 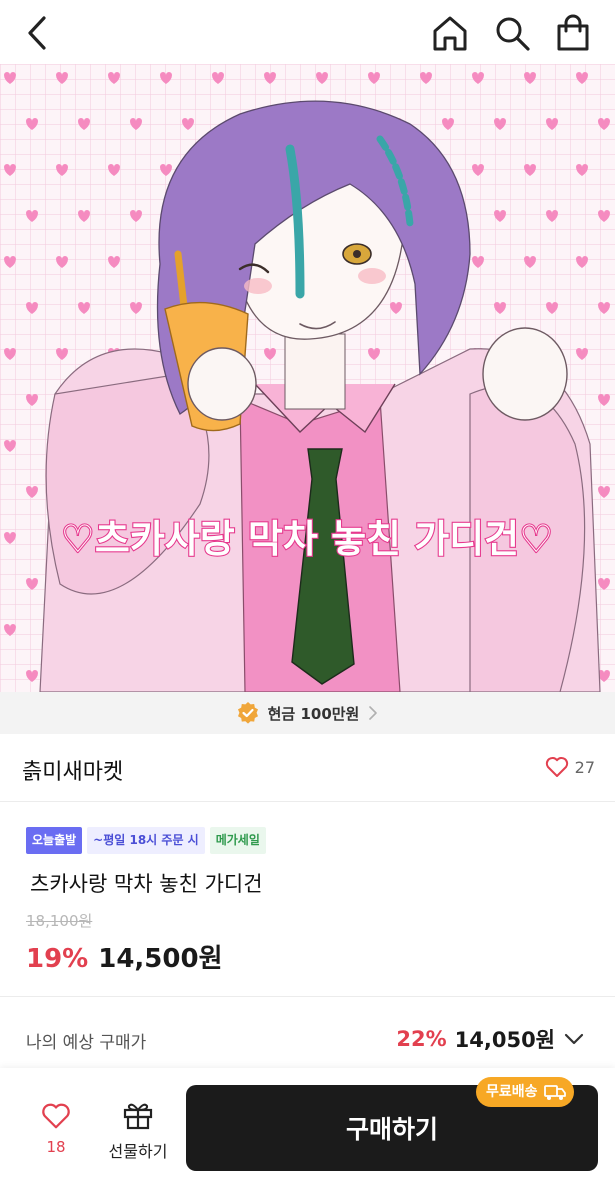 What do you see at coordinates (373, 713) in the screenshot?
I see `chevron-right-icon` at bounding box center [373, 713].